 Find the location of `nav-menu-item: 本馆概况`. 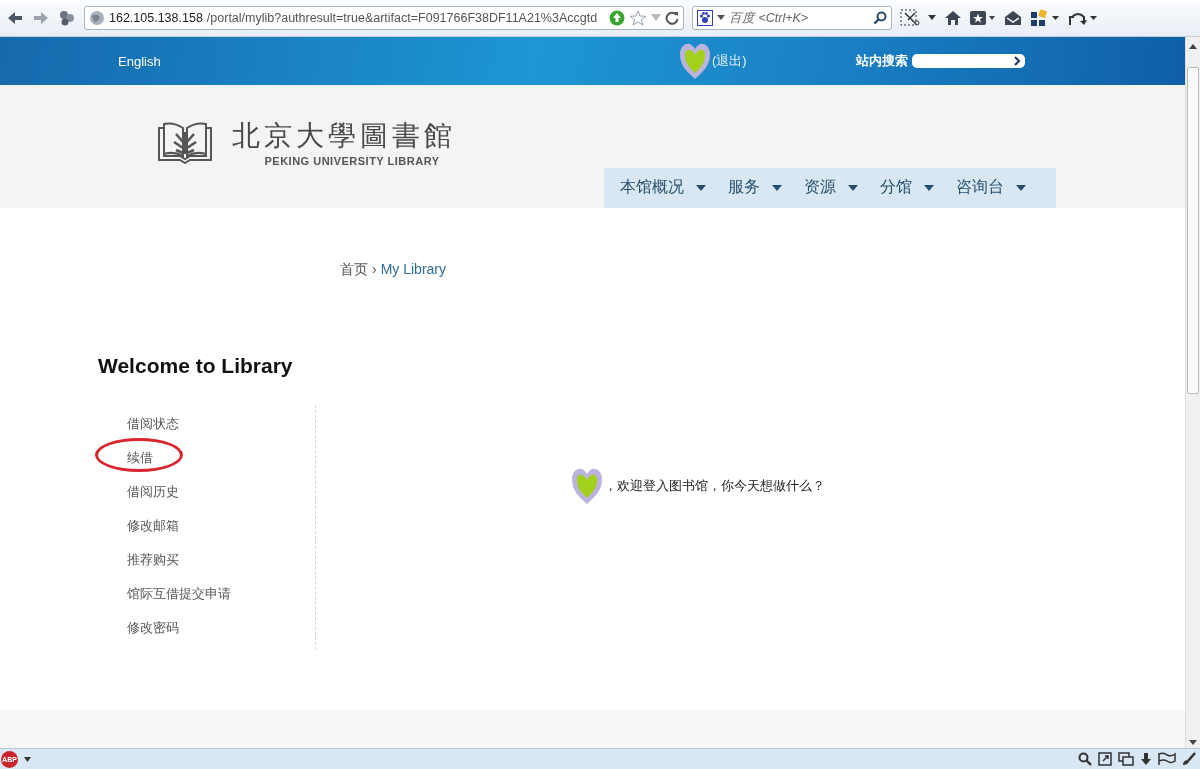

nav-menu-item: 本馆概况 is located at coordinates (674, 187).